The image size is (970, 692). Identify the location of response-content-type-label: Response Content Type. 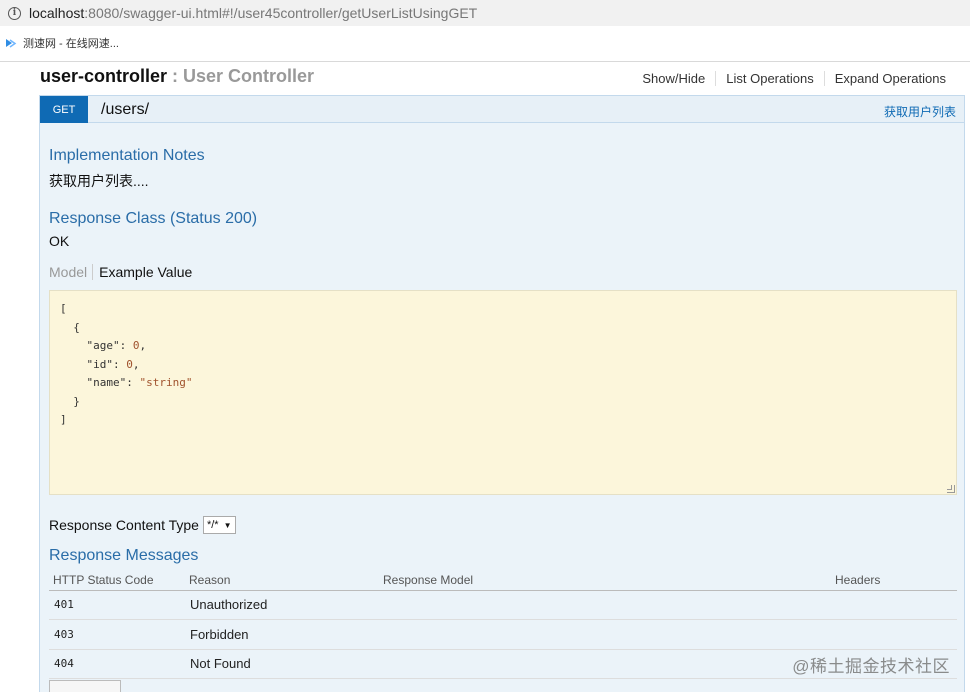
(124, 525).